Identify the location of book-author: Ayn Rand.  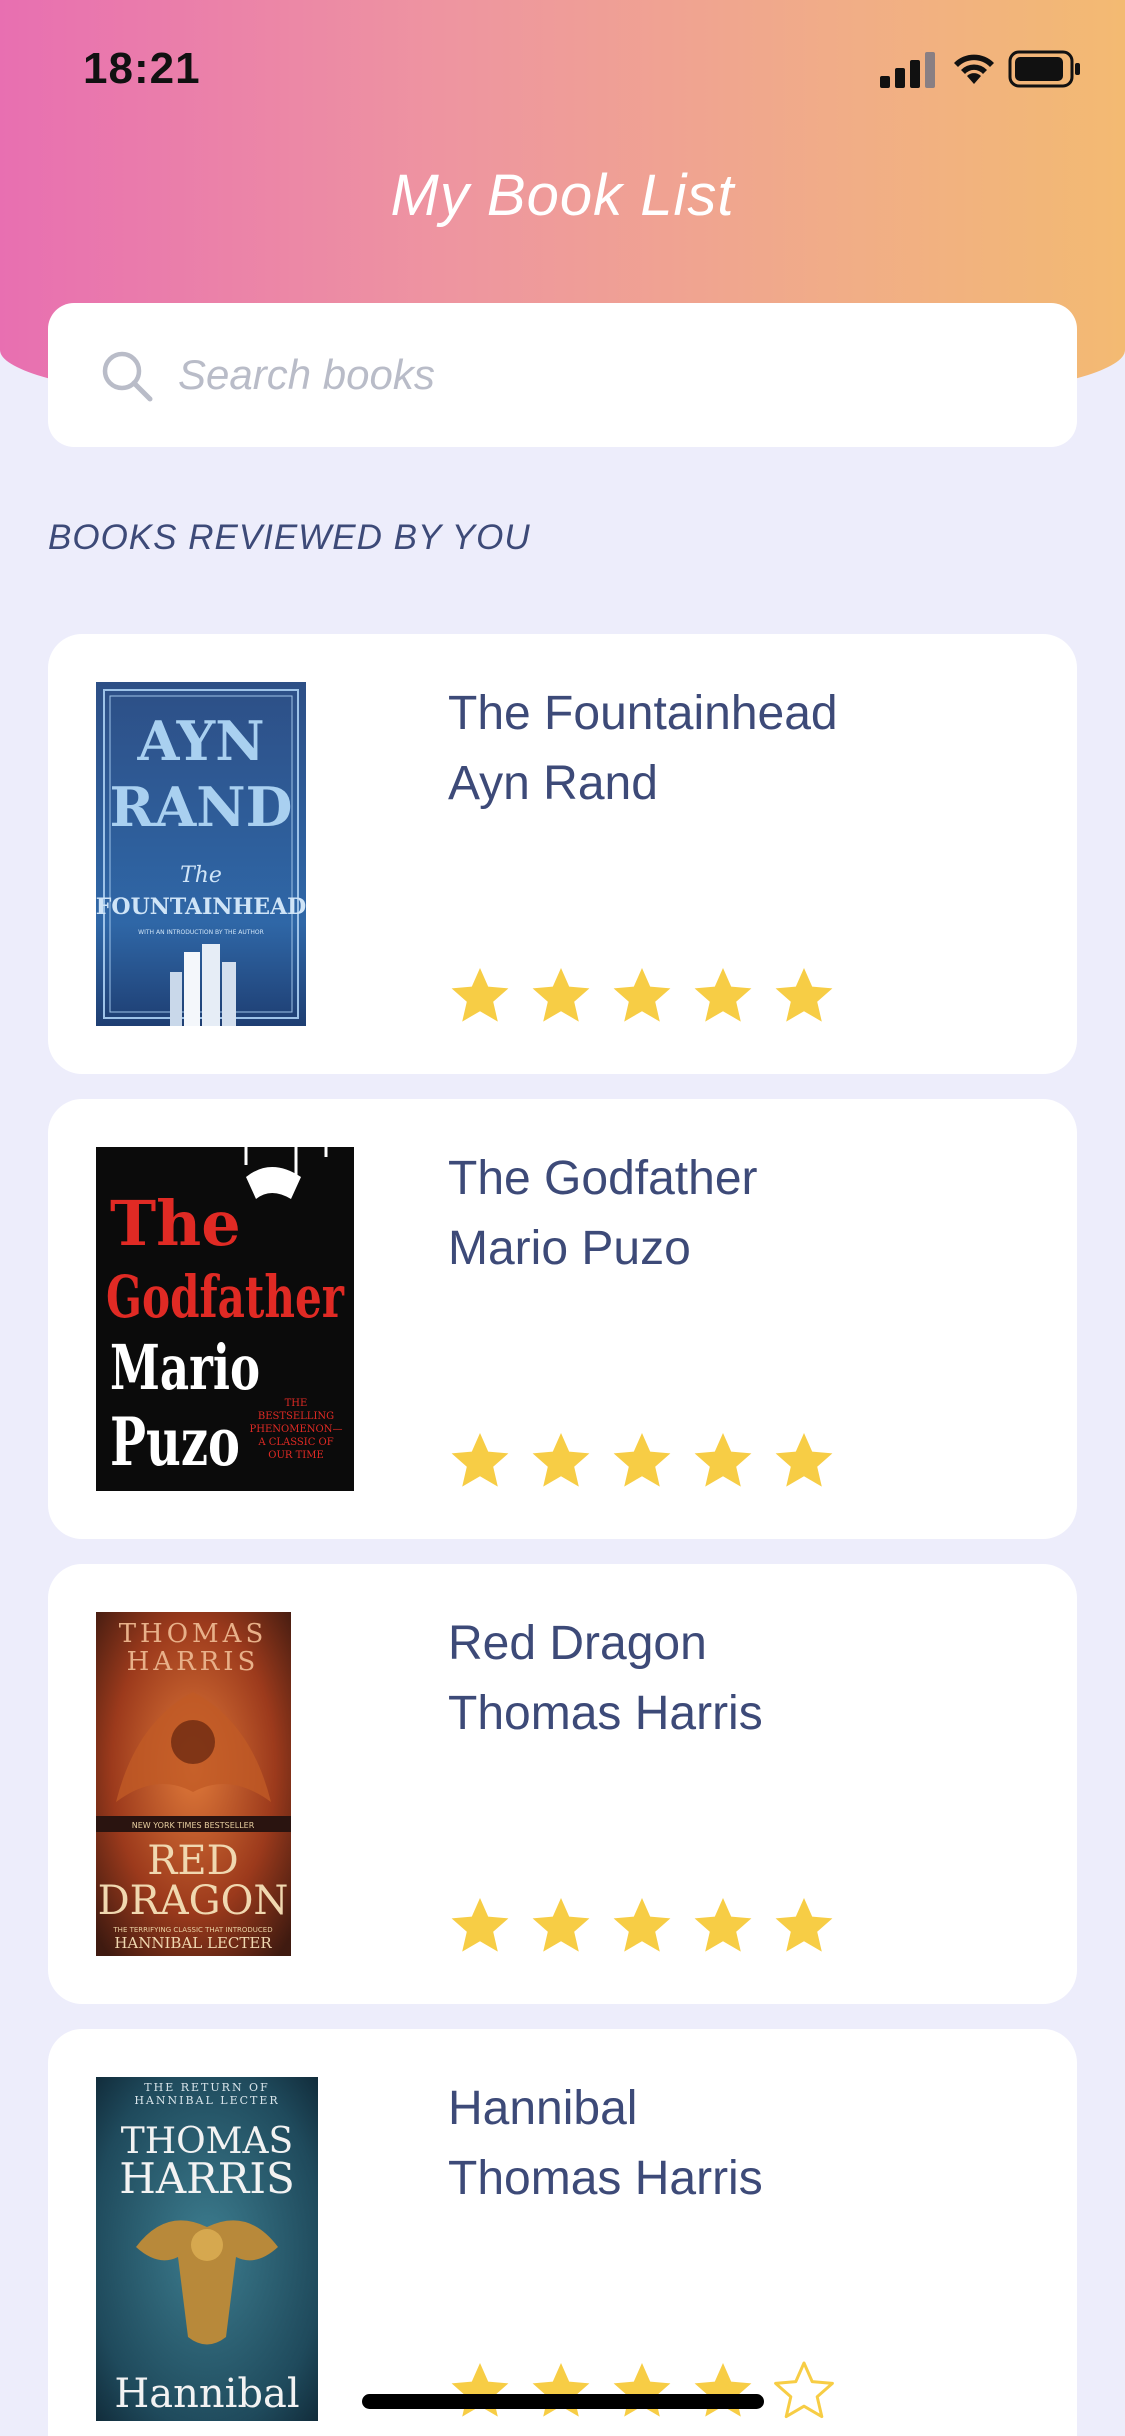
(553, 783).